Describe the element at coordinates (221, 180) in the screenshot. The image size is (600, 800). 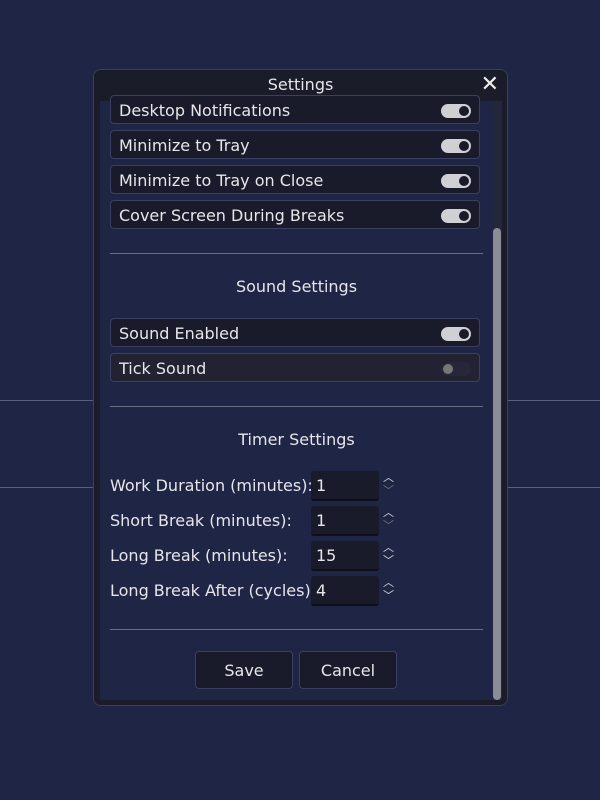
I see `row-label: Minimize to Tray on Close` at that location.